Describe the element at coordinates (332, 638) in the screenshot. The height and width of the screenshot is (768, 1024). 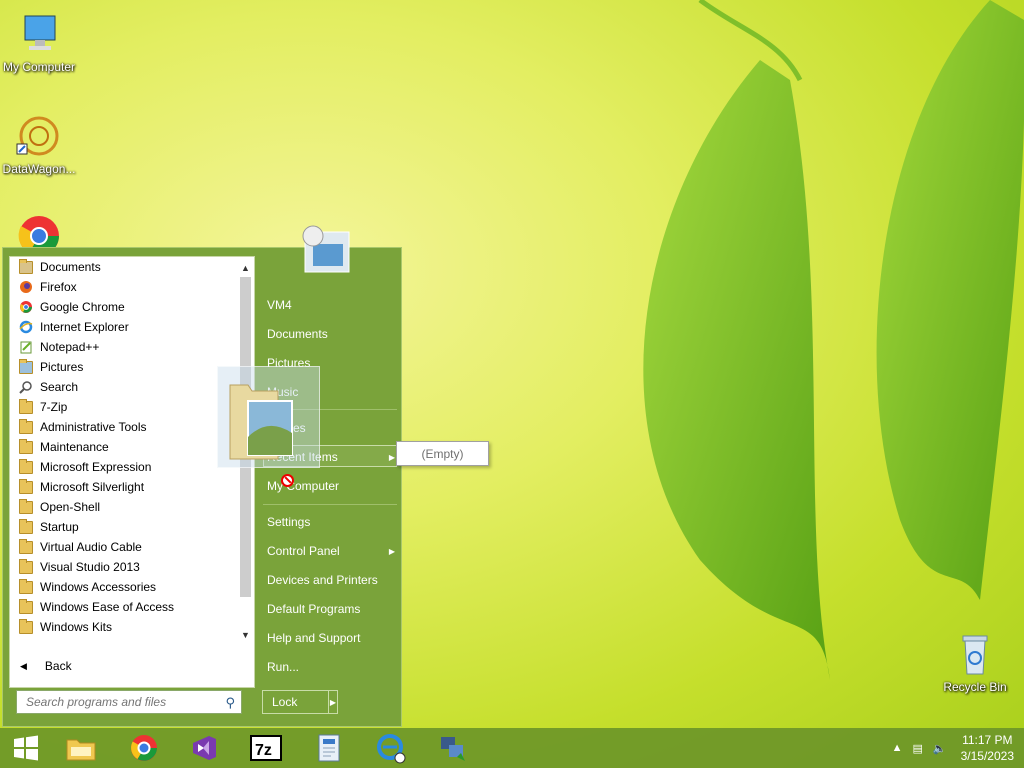
I see `start-item-help-support: Help and Support` at that location.